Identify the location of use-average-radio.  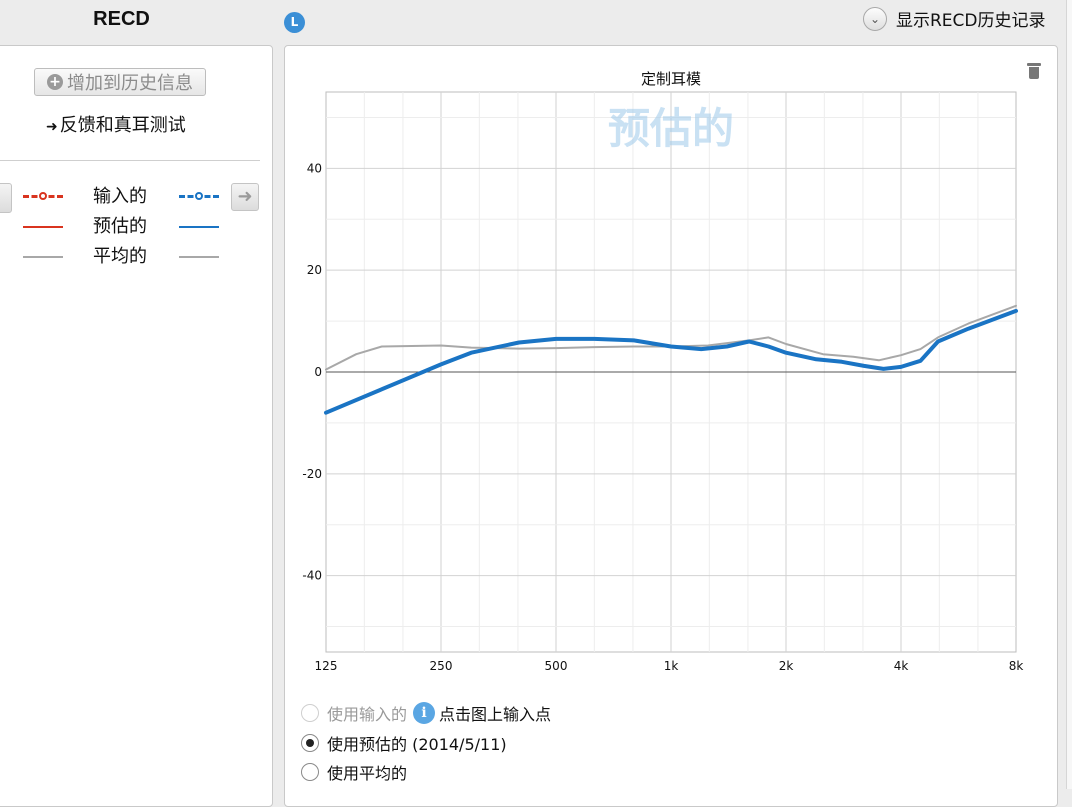
(310, 772).